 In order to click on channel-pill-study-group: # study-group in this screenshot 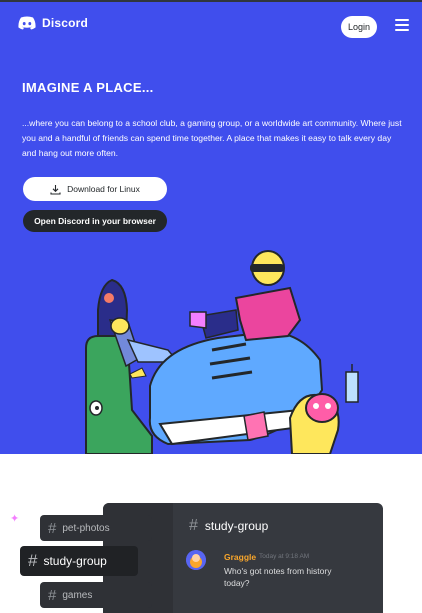, I will do `click(79, 561)`.